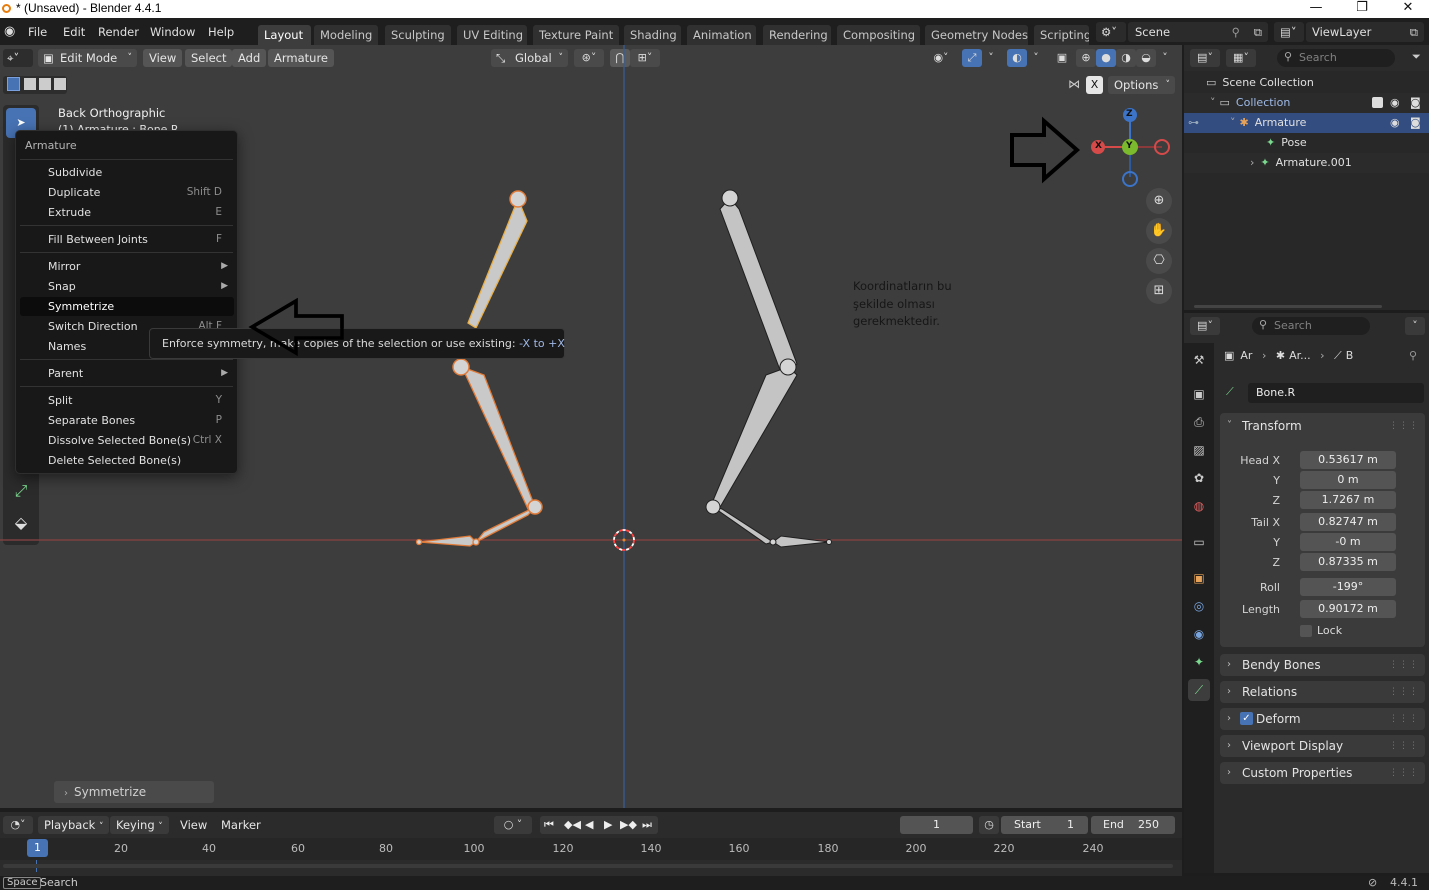 The height and width of the screenshot is (890, 1429). Describe the element at coordinates (18, 825) in the screenshot. I see `timeline-editor-type: ◔˅` at that location.